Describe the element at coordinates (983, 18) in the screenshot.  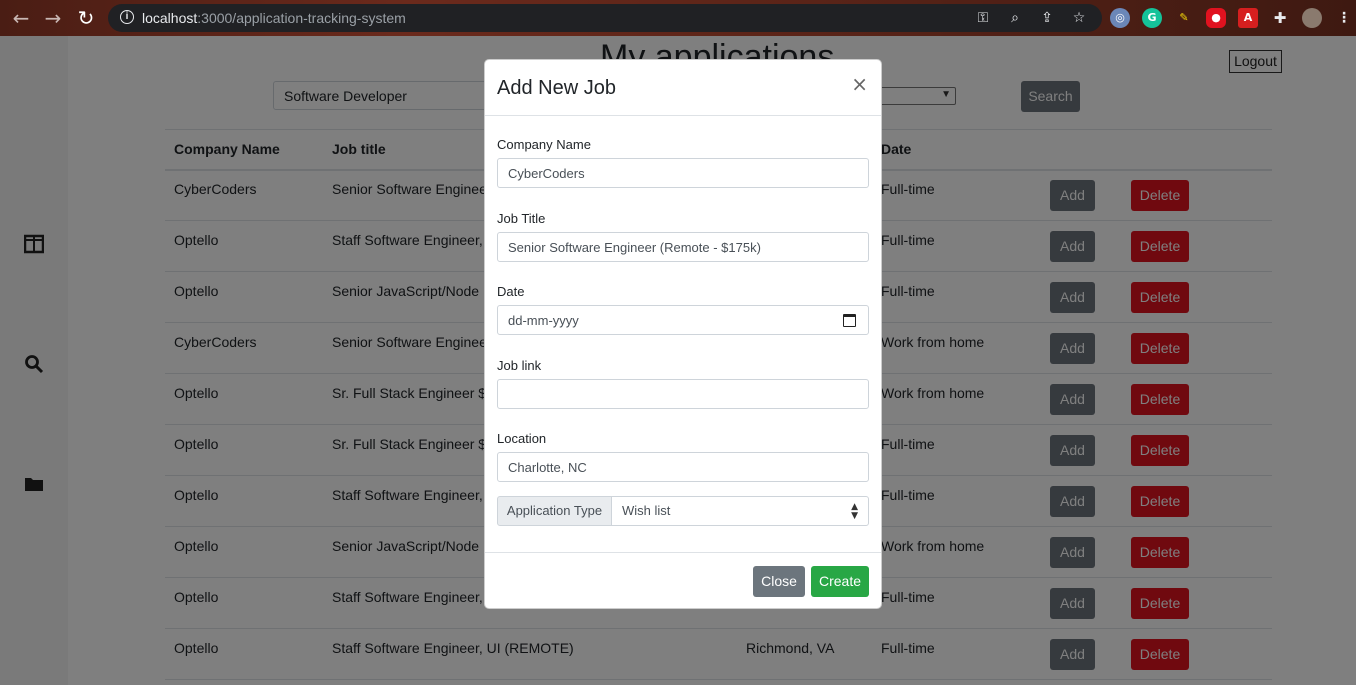
I see `key-icon: ⚿` at that location.